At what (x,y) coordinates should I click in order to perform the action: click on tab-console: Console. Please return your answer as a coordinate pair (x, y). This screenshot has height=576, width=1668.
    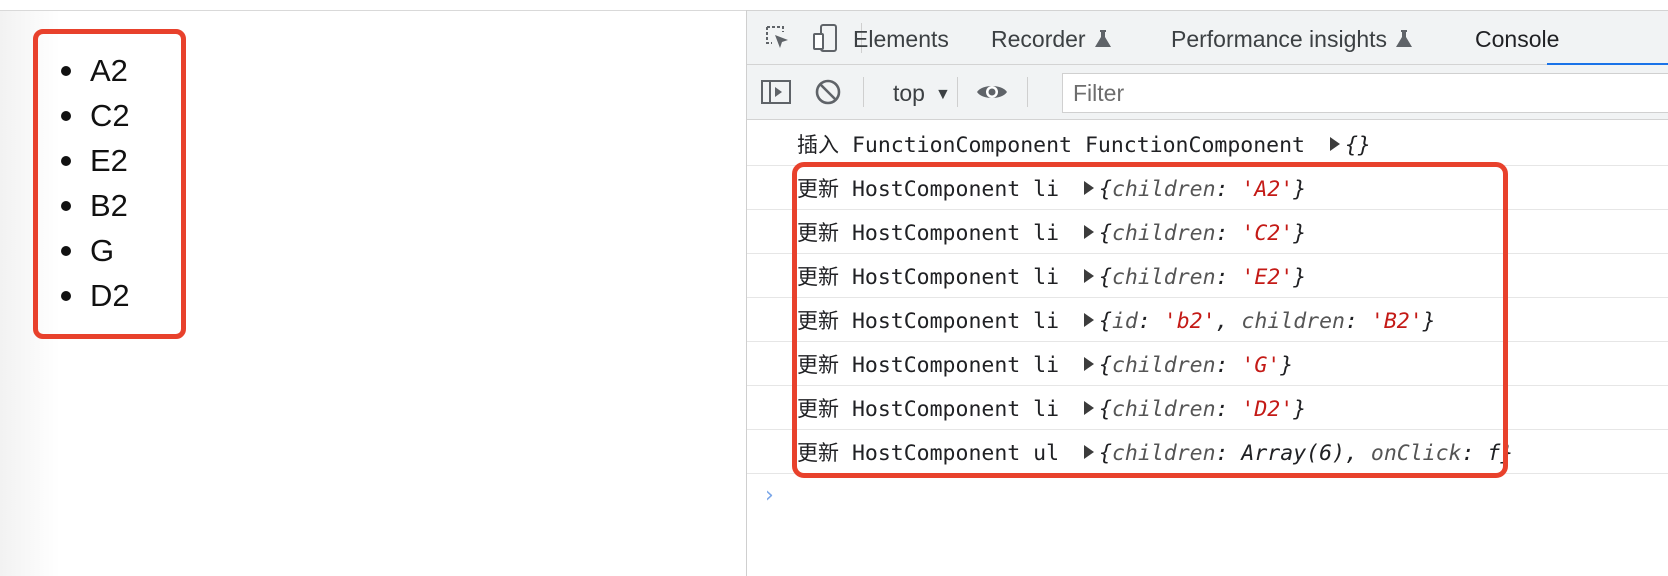
    Looking at the image, I should click on (1517, 38).